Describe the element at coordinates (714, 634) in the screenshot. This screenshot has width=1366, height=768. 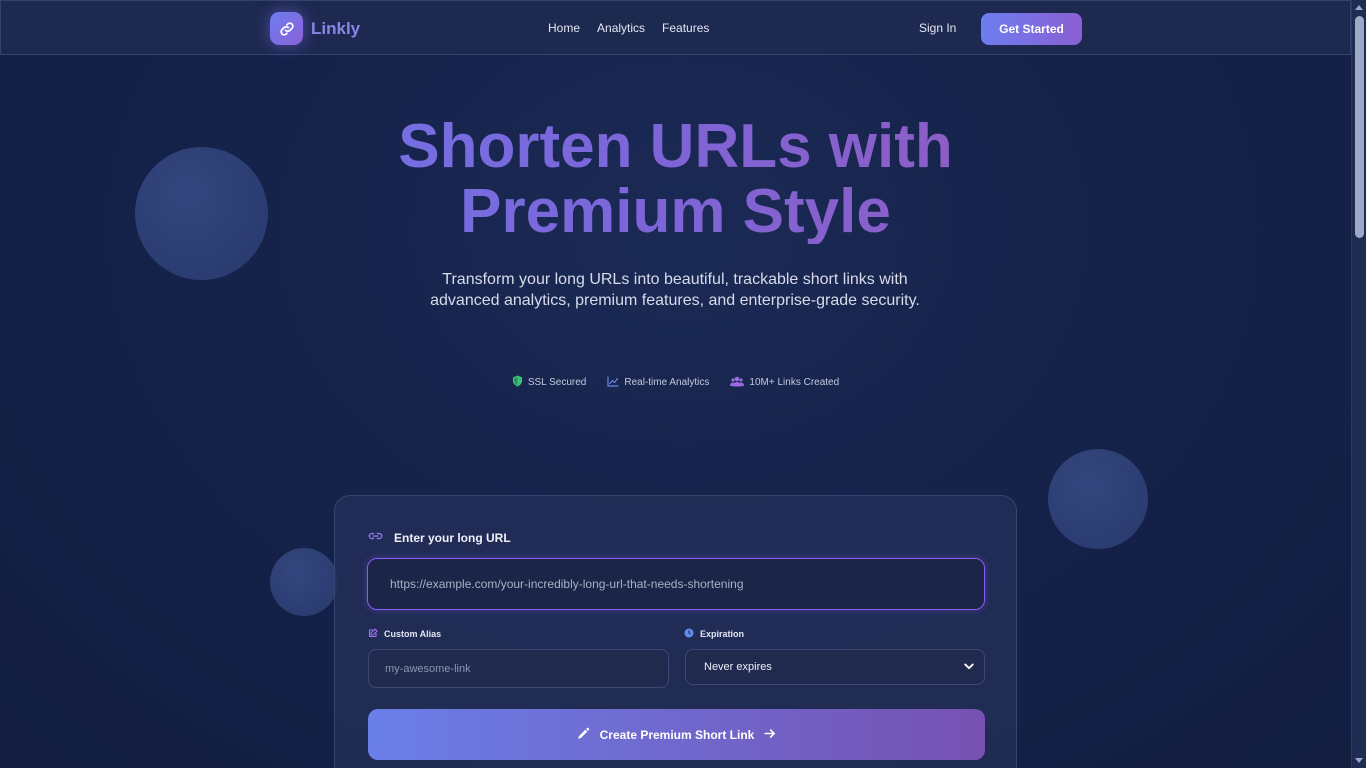
I see `expiration-label: Expiration` at that location.